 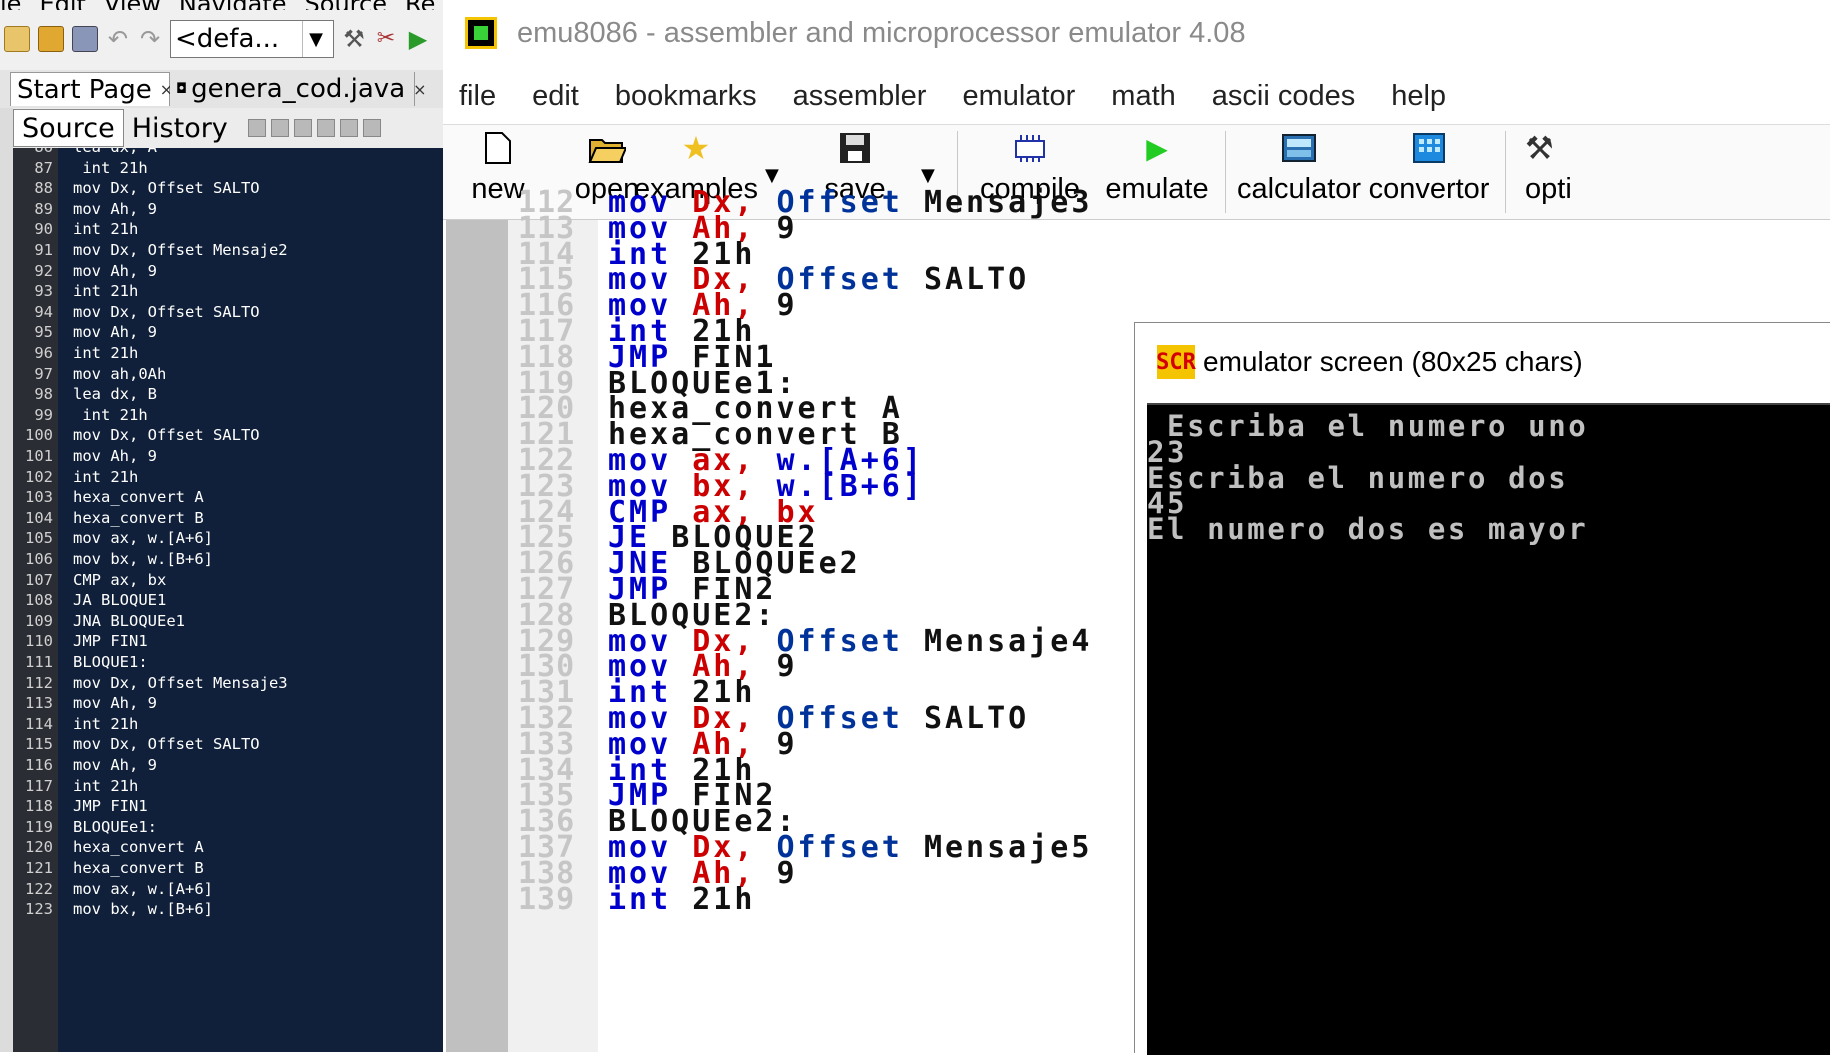 I want to click on window-title: emulator screen (80x25 chars), so click(x=1393, y=361).